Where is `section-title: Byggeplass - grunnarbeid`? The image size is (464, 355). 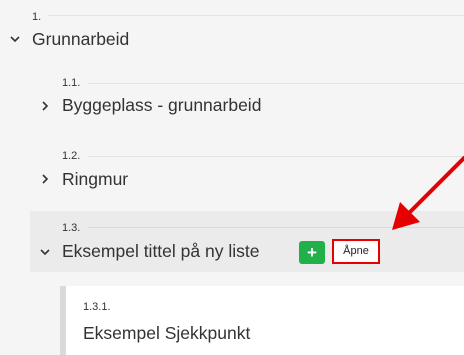 section-title: Byggeplass - grunnarbeid is located at coordinates (161, 105).